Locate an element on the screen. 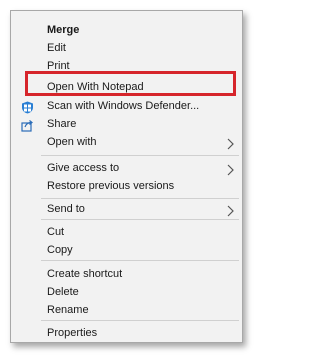 This screenshot has height=361, width=320. menu-item-label: Restore previous versions is located at coordinates (111, 186).